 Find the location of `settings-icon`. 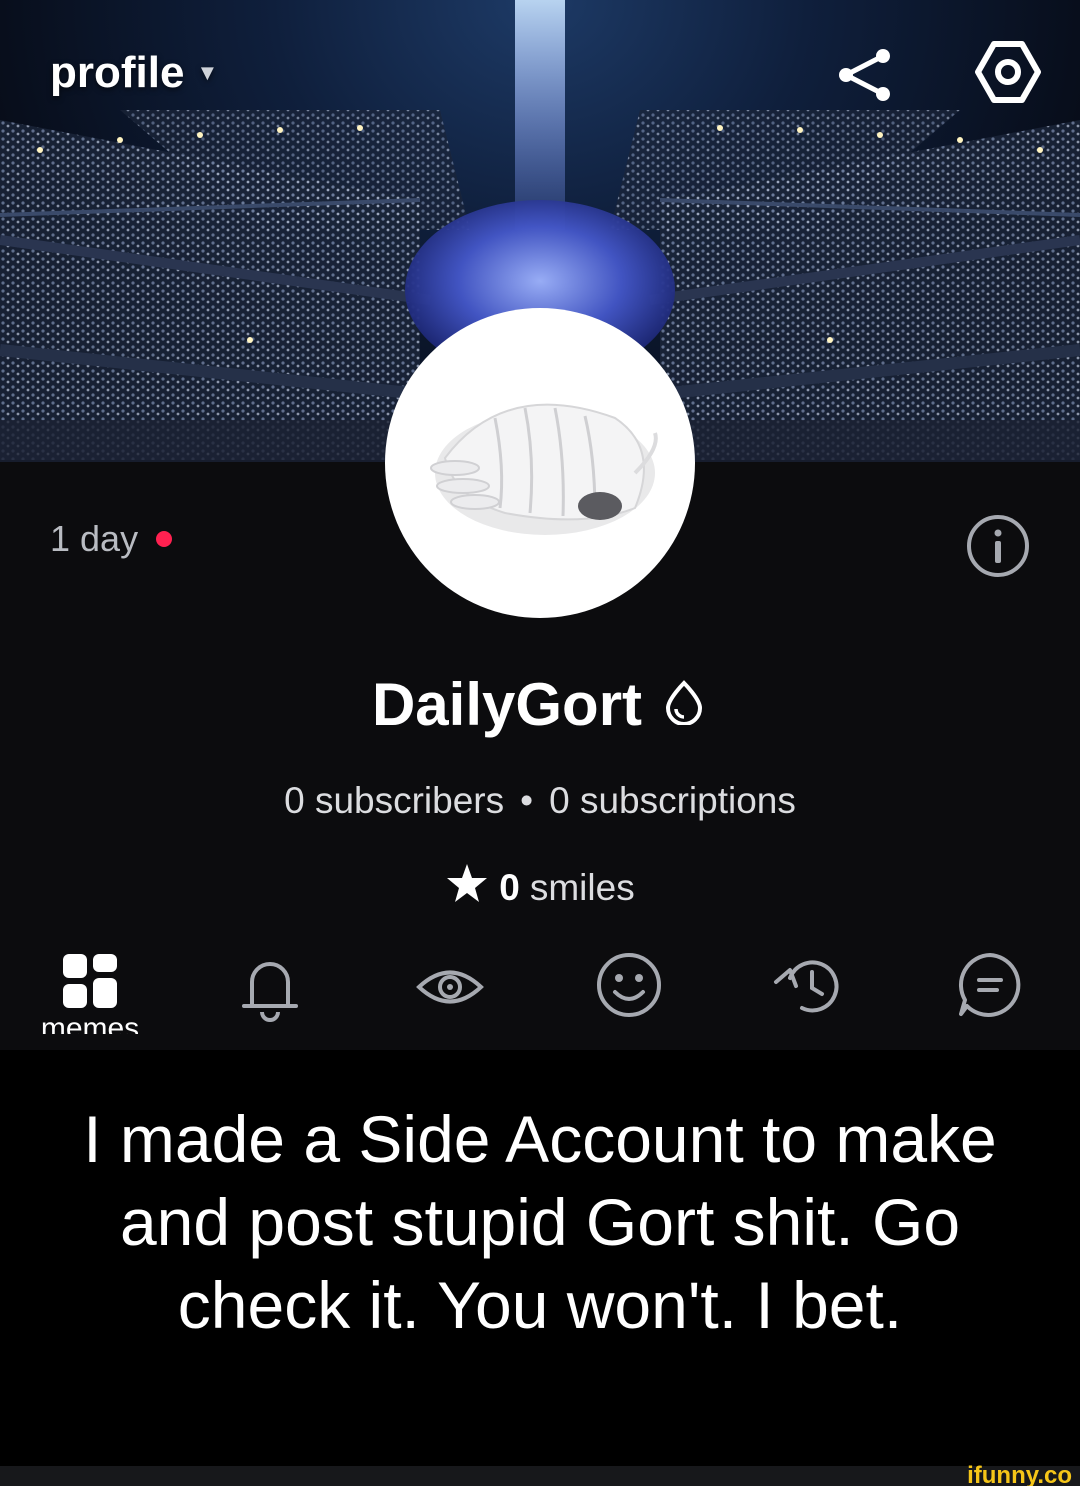

settings-icon is located at coordinates (1008, 72).